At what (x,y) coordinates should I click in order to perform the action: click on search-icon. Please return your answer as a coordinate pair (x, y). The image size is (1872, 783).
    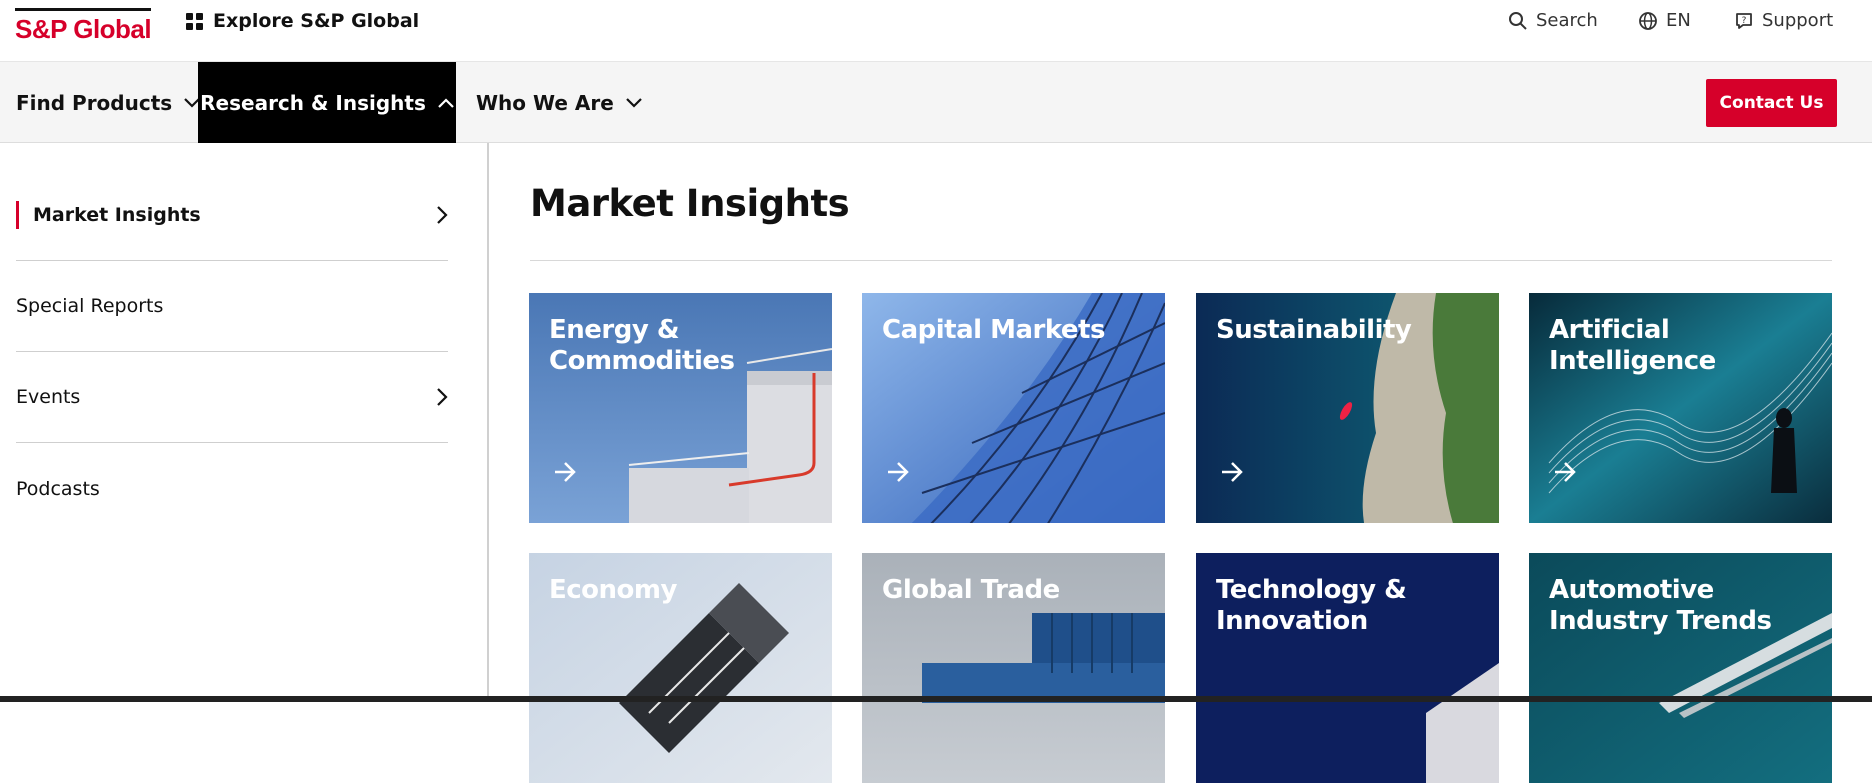
    Looking at the image, I should click on (1518, 20).